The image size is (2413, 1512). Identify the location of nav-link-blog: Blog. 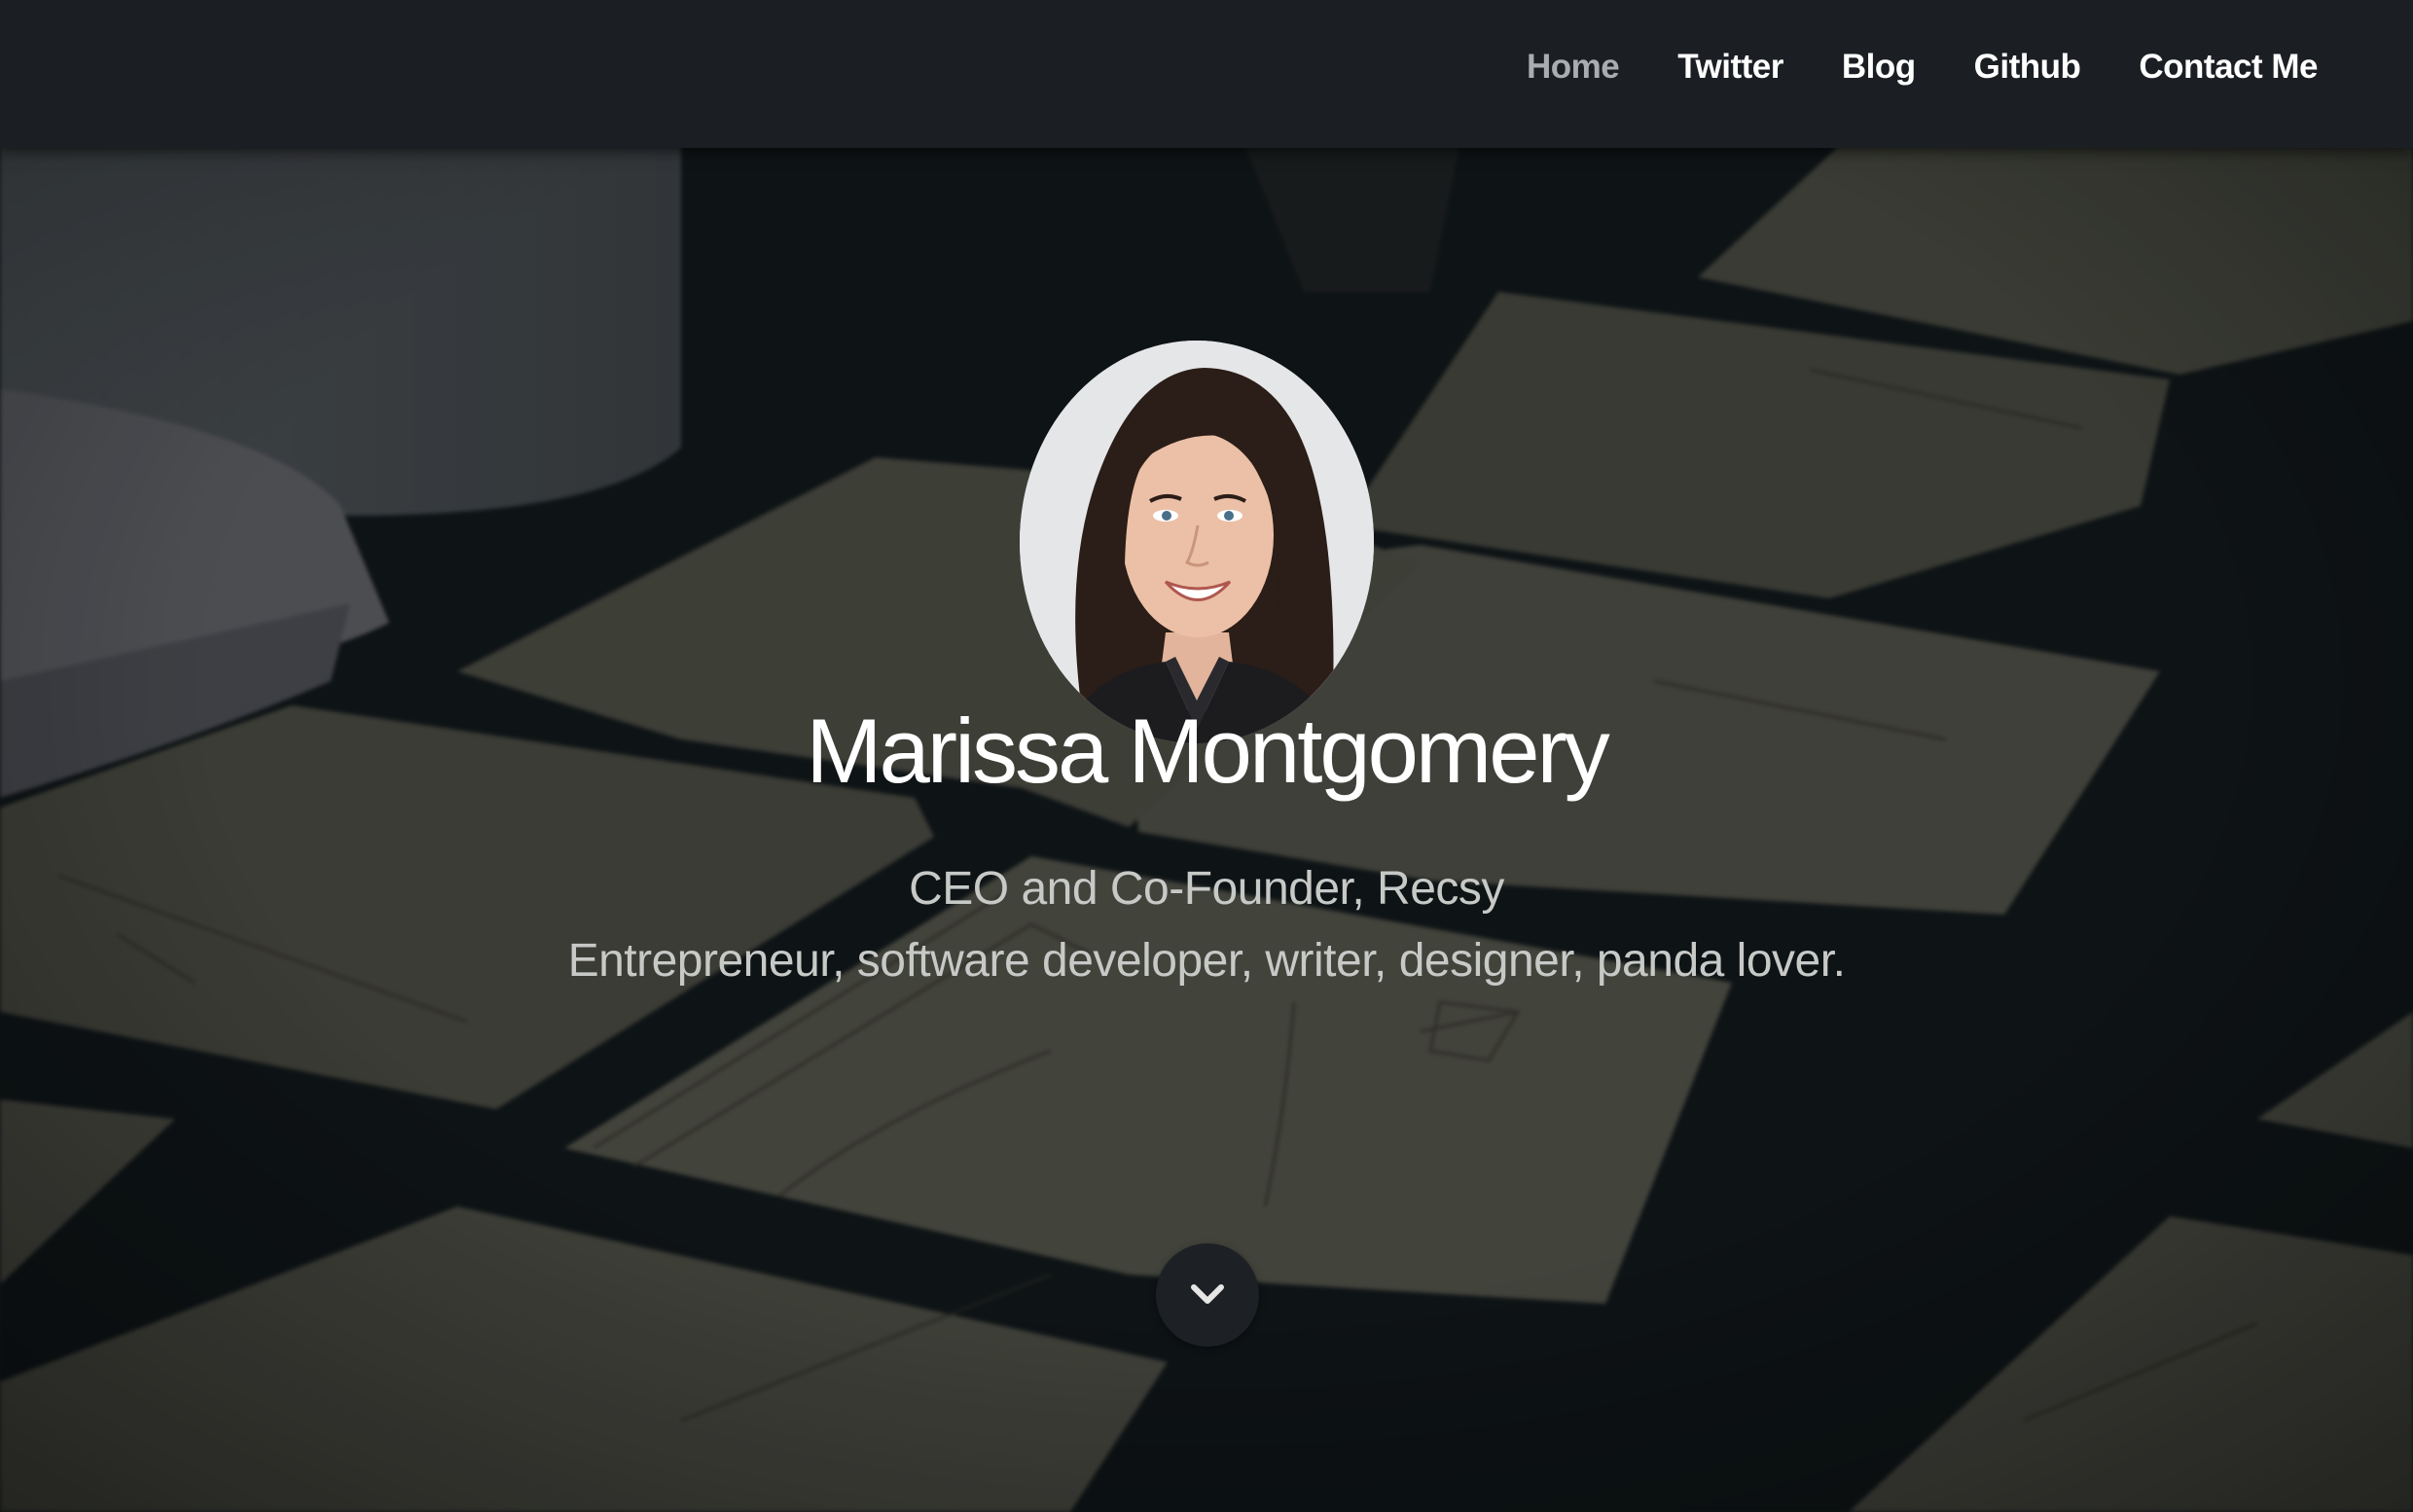
(1879, 67).